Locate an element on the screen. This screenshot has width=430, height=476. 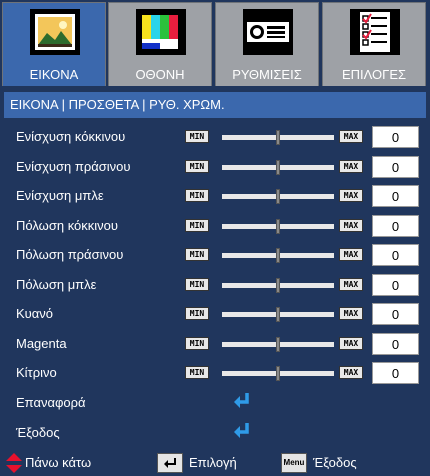
tab-settings: ΡΥΘΜΙΣΕΙΣ is located at coordinates (267, 44).